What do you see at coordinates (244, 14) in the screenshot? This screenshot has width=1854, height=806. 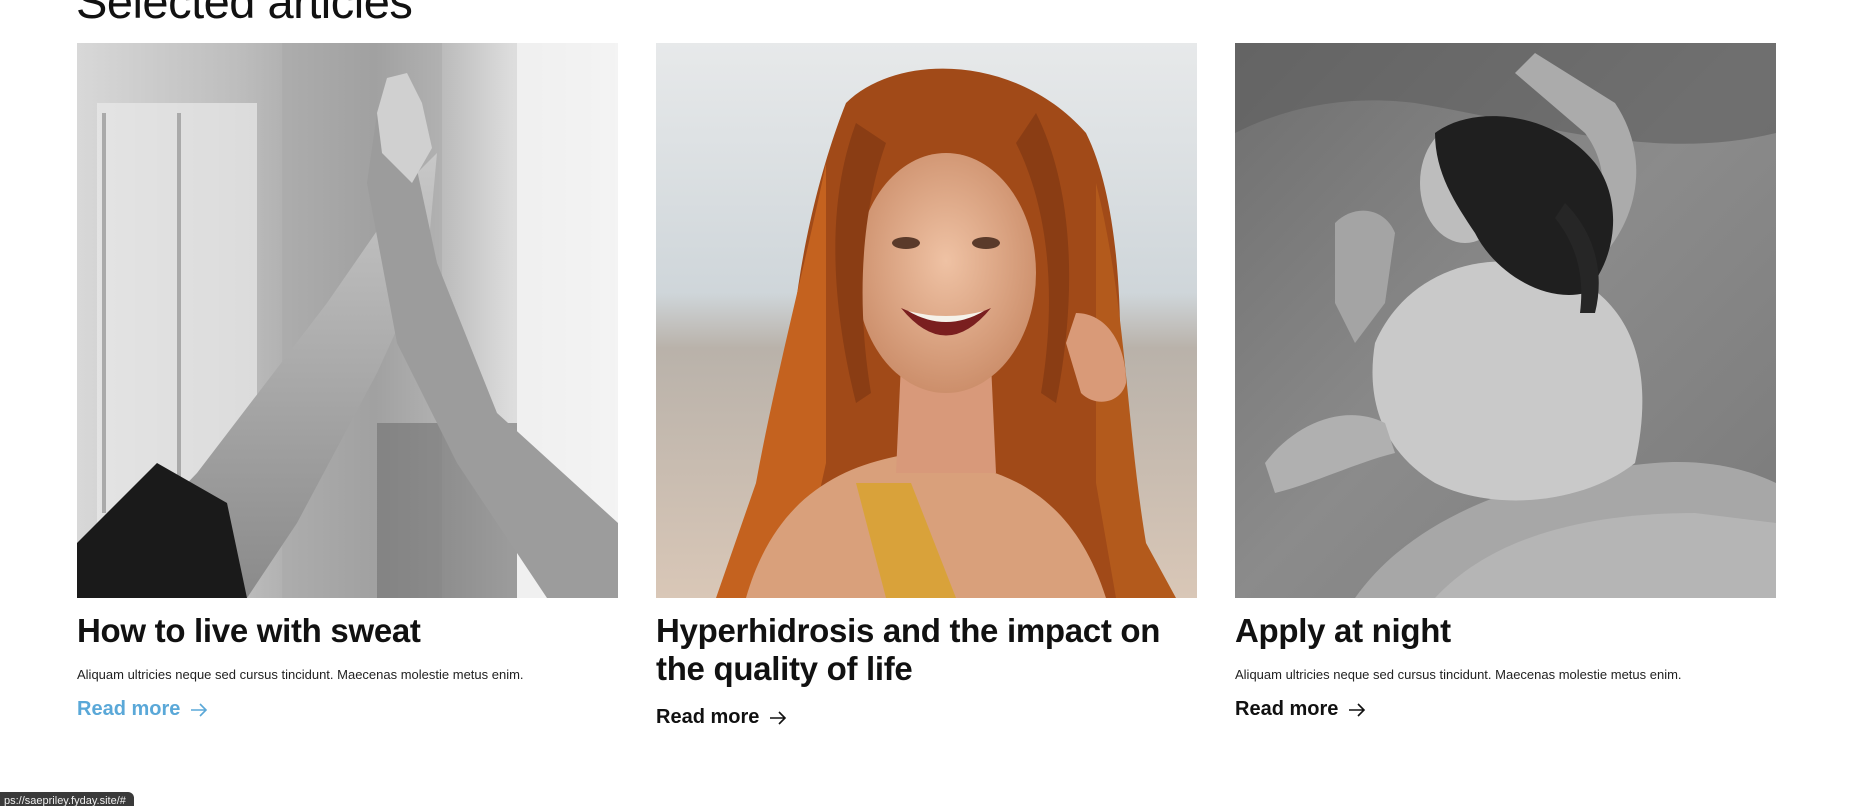 I see `section-title: Selected articles` at bounding box center [244, 14].